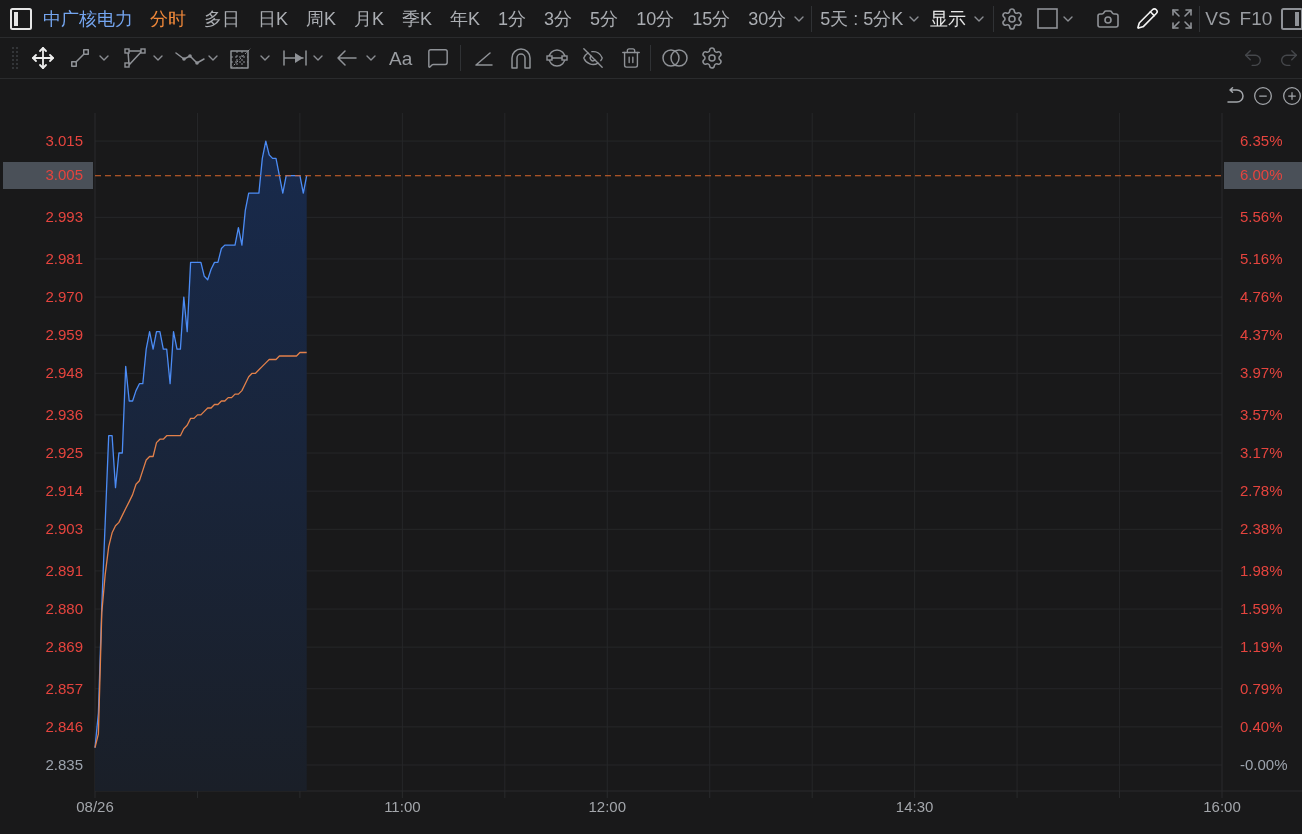 The height and width of the screenshot is (834, 1302). I want to click on price-axis-label: 2.970, so click(64, 297).